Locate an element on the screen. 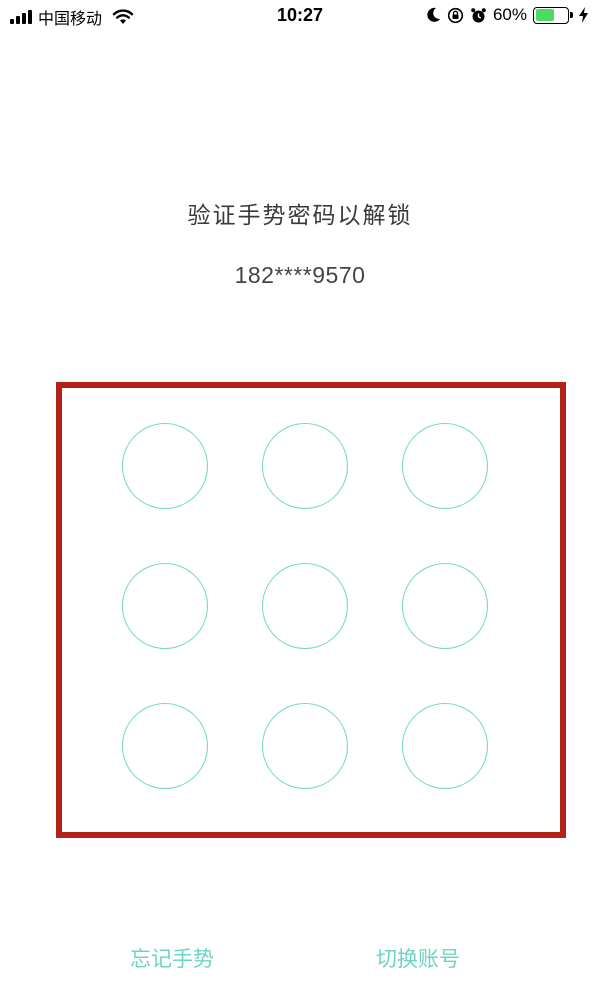  battery-cap is located at coordinates (571, 15).